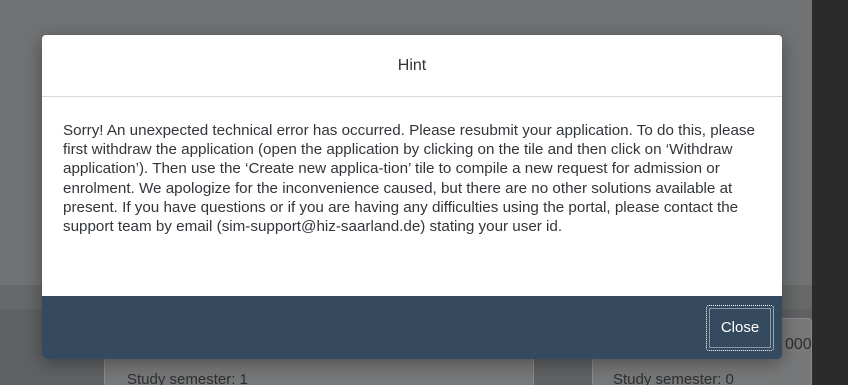  I want to click on close-button: Close, so click(740, 327).